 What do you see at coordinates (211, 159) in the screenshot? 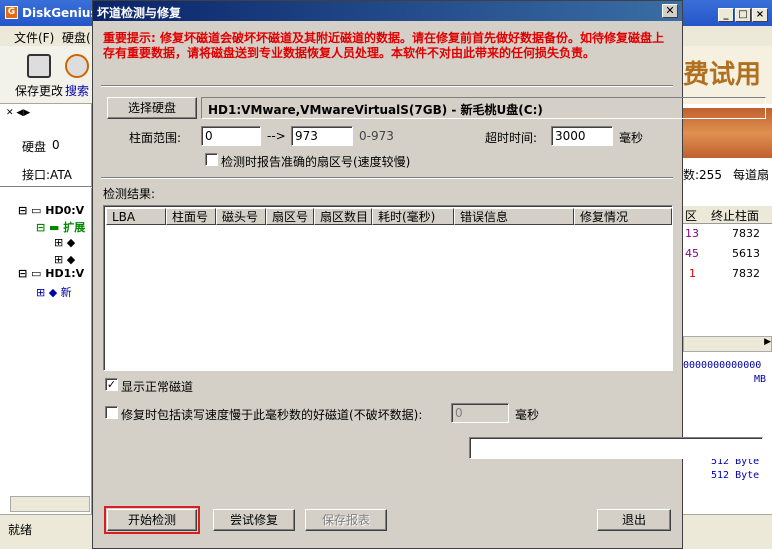
I see `report-exact-sector-checkbox` at bounding box center [211, 159].